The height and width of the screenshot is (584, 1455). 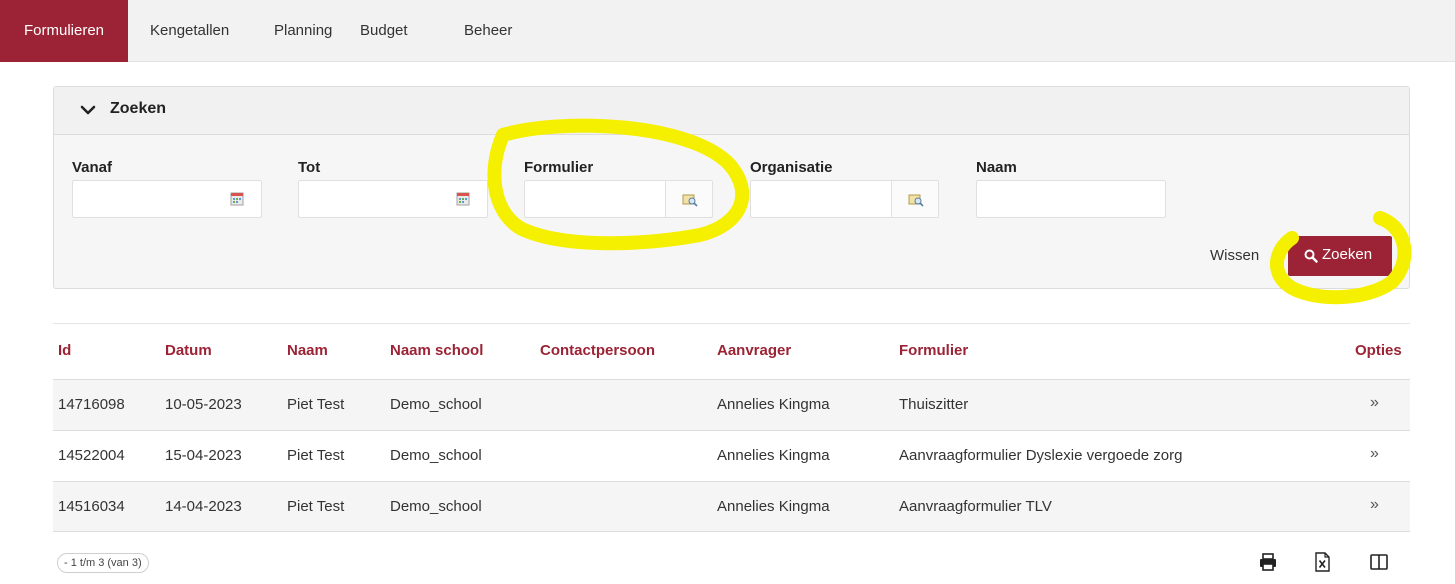 I want to click on cell-id: 14716098, so click(x=91, y=404).